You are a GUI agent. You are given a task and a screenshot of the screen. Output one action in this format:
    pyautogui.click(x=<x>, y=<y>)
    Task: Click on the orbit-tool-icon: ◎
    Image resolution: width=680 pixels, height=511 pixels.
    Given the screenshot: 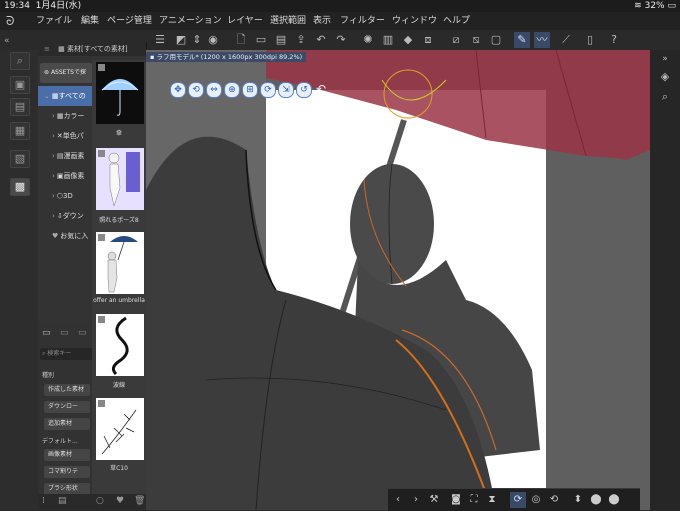 What is the action you would take?
    pyautogui.click(x=536, y=500)
    